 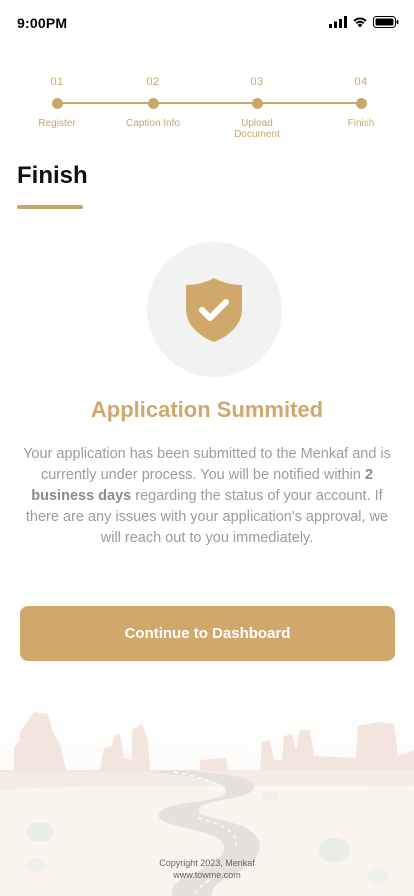 I want to click on status-bar: 9:00PM, so click(x=207, y=22).